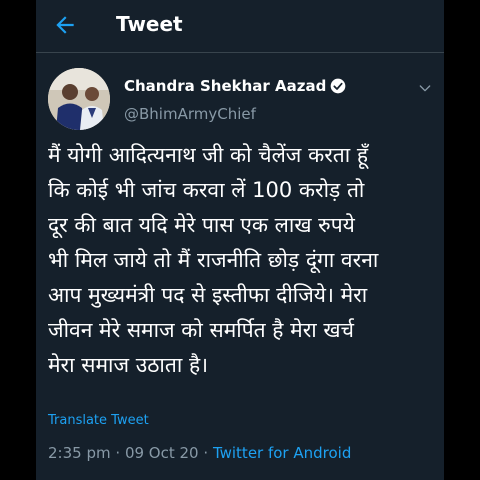 The height and width of the screenshot is (480, 480). What do you see at coordinates (161, 453) in the screenshot?
I see `tweet-date: 09 Oct 20` at bounding box center [161, 453].